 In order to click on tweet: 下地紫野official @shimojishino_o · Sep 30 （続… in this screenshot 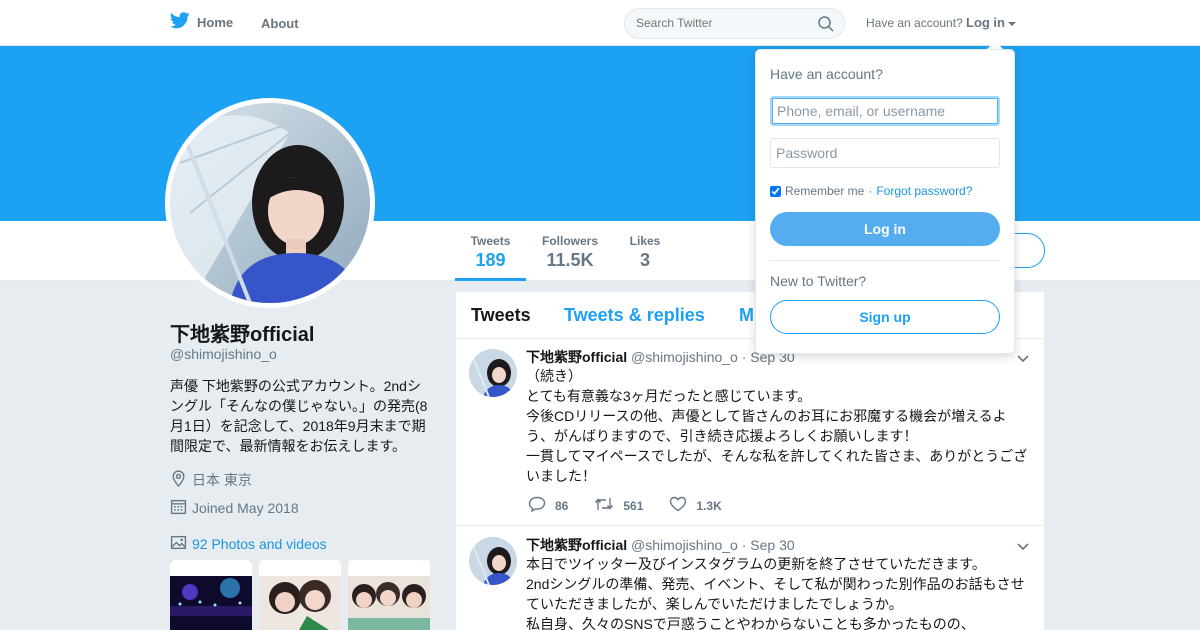, I will do `click(750, 432)`.